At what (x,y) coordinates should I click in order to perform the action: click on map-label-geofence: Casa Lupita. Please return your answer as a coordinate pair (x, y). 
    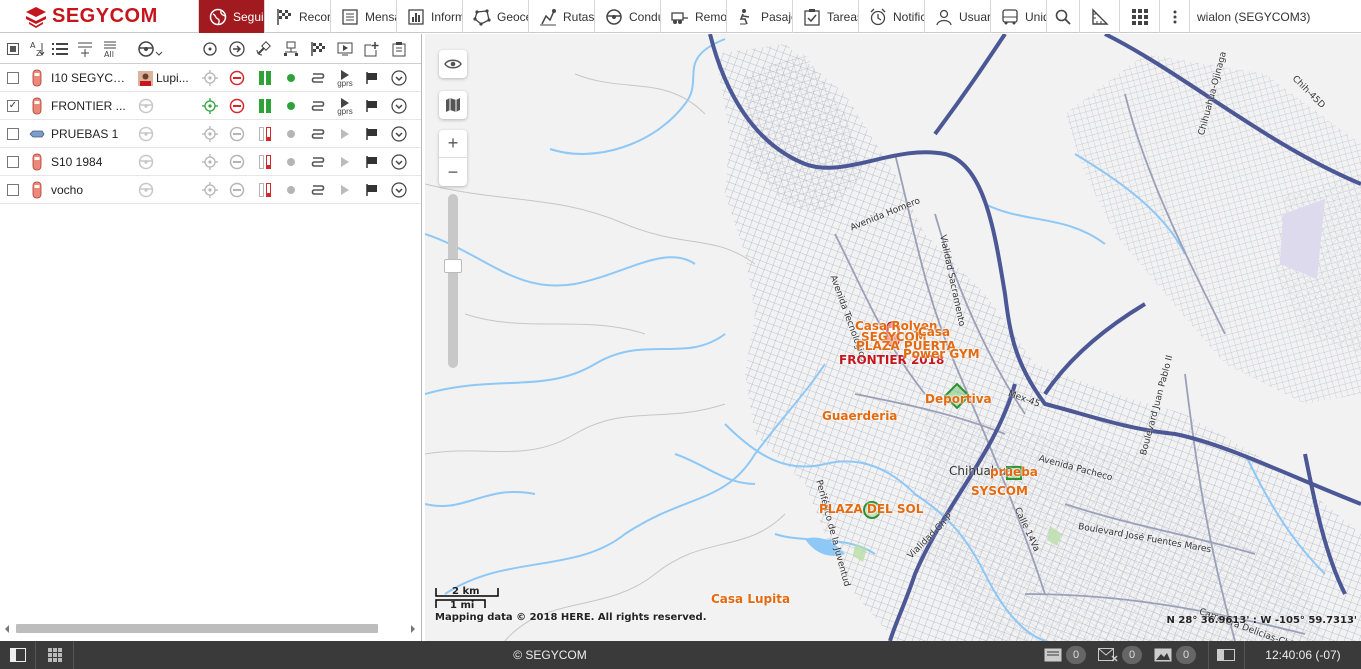
    Looking at the image, I should click on (750, 599).